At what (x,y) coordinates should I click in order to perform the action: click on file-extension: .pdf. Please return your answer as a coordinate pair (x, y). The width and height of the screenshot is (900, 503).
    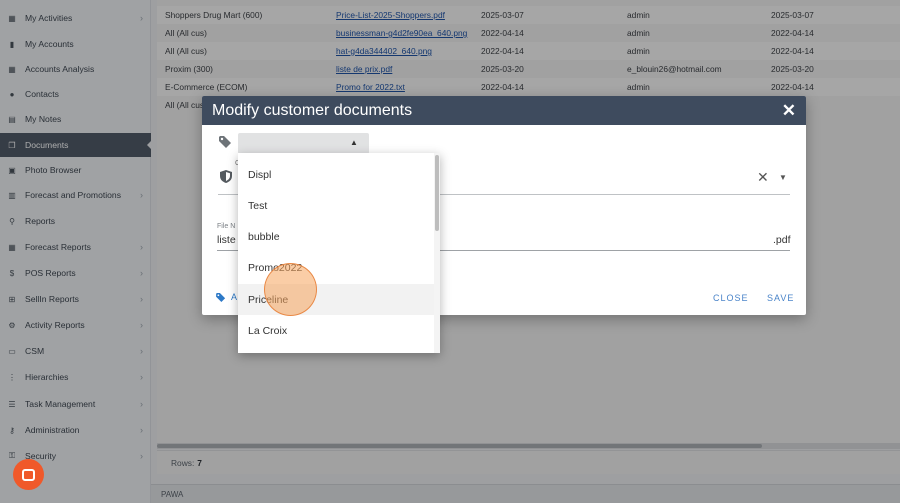
    Looking at the image, I should click on (782, 240).